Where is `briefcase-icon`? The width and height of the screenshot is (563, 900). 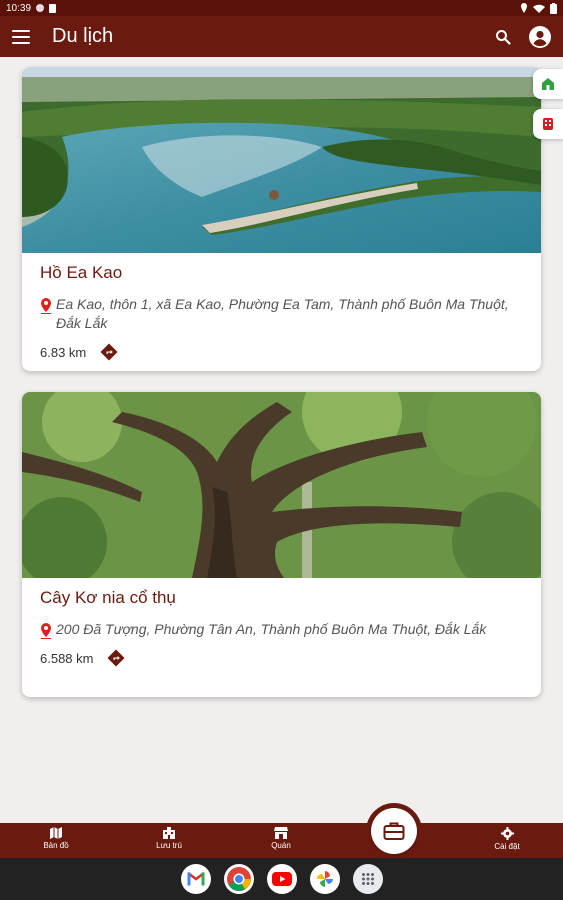 briefcase-icon is located at coordinates (394, 831).